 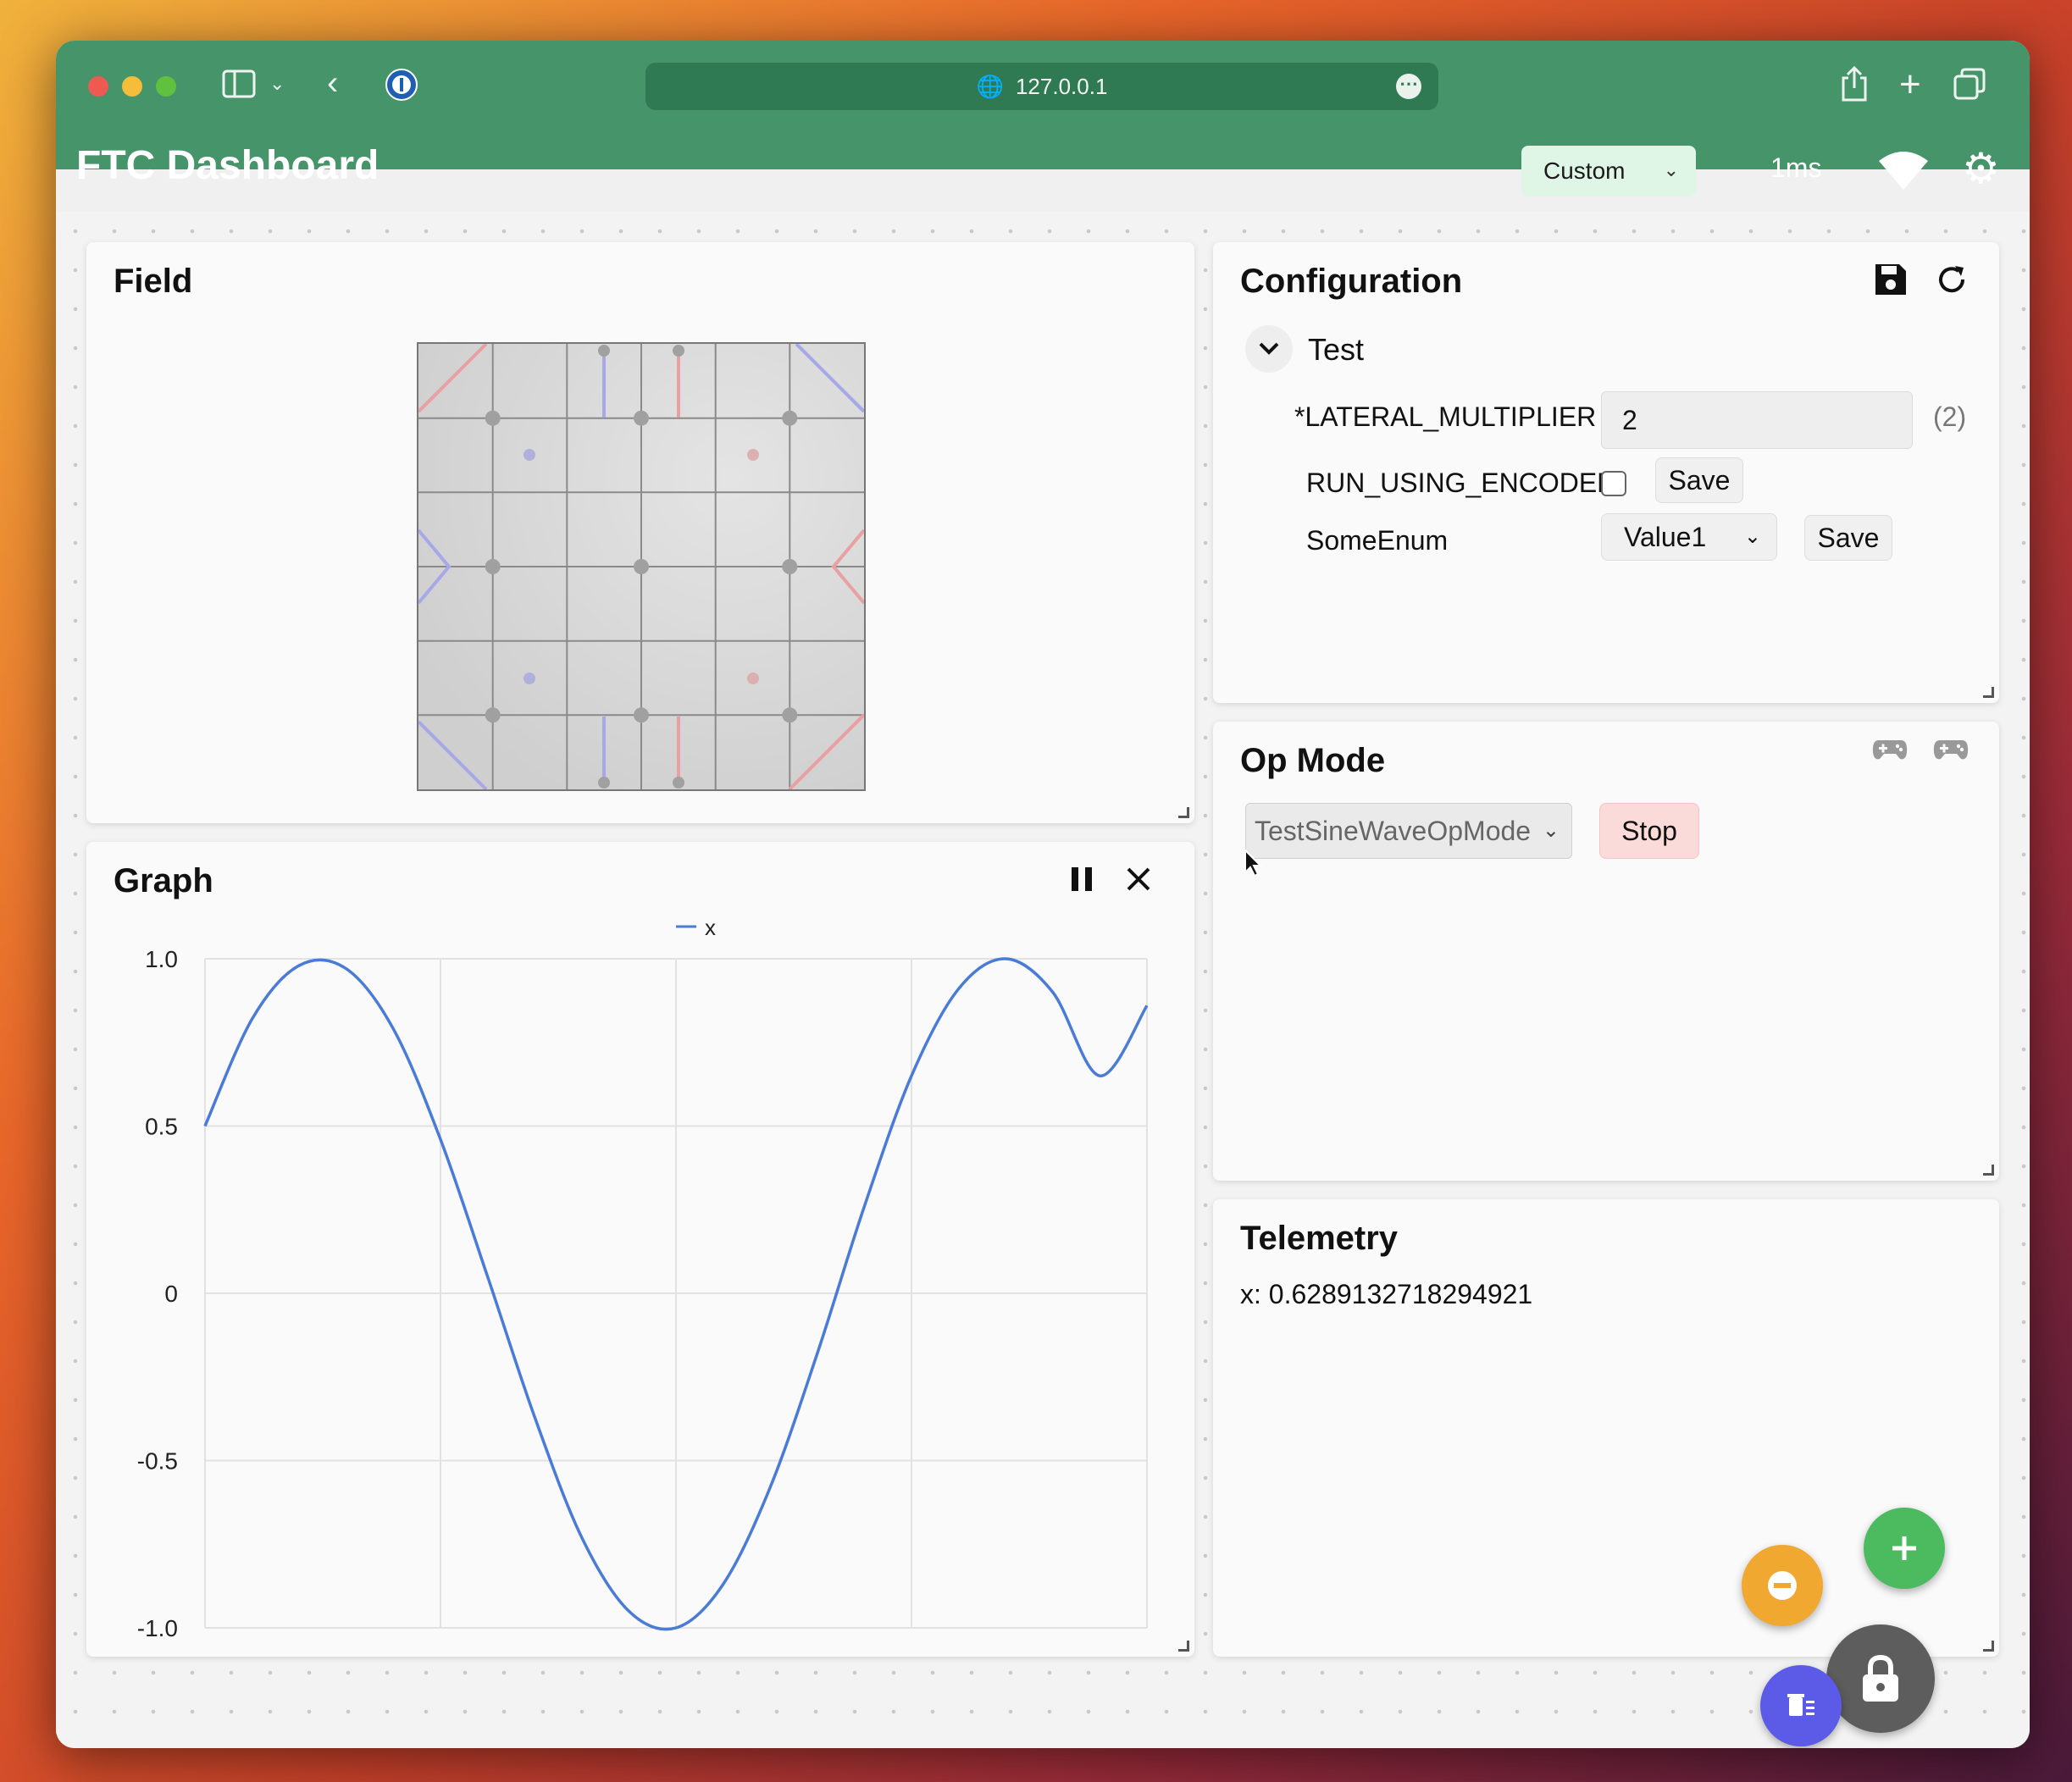 What do you see at coordinates (98, 86) in the screenshot?
I see `close-window-button` at bounding box center [98, 86].